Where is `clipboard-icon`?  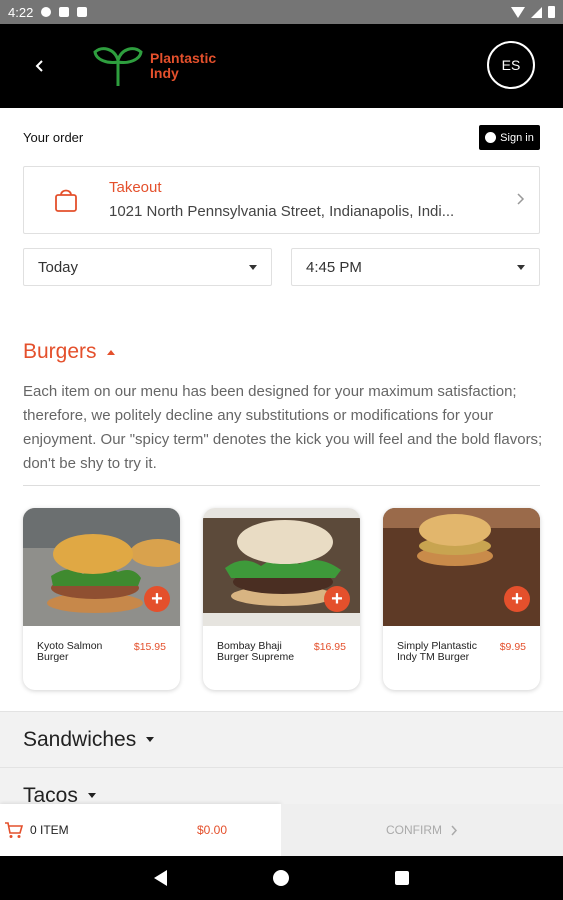
clipboard-icon is located at coordinates (82, 12).